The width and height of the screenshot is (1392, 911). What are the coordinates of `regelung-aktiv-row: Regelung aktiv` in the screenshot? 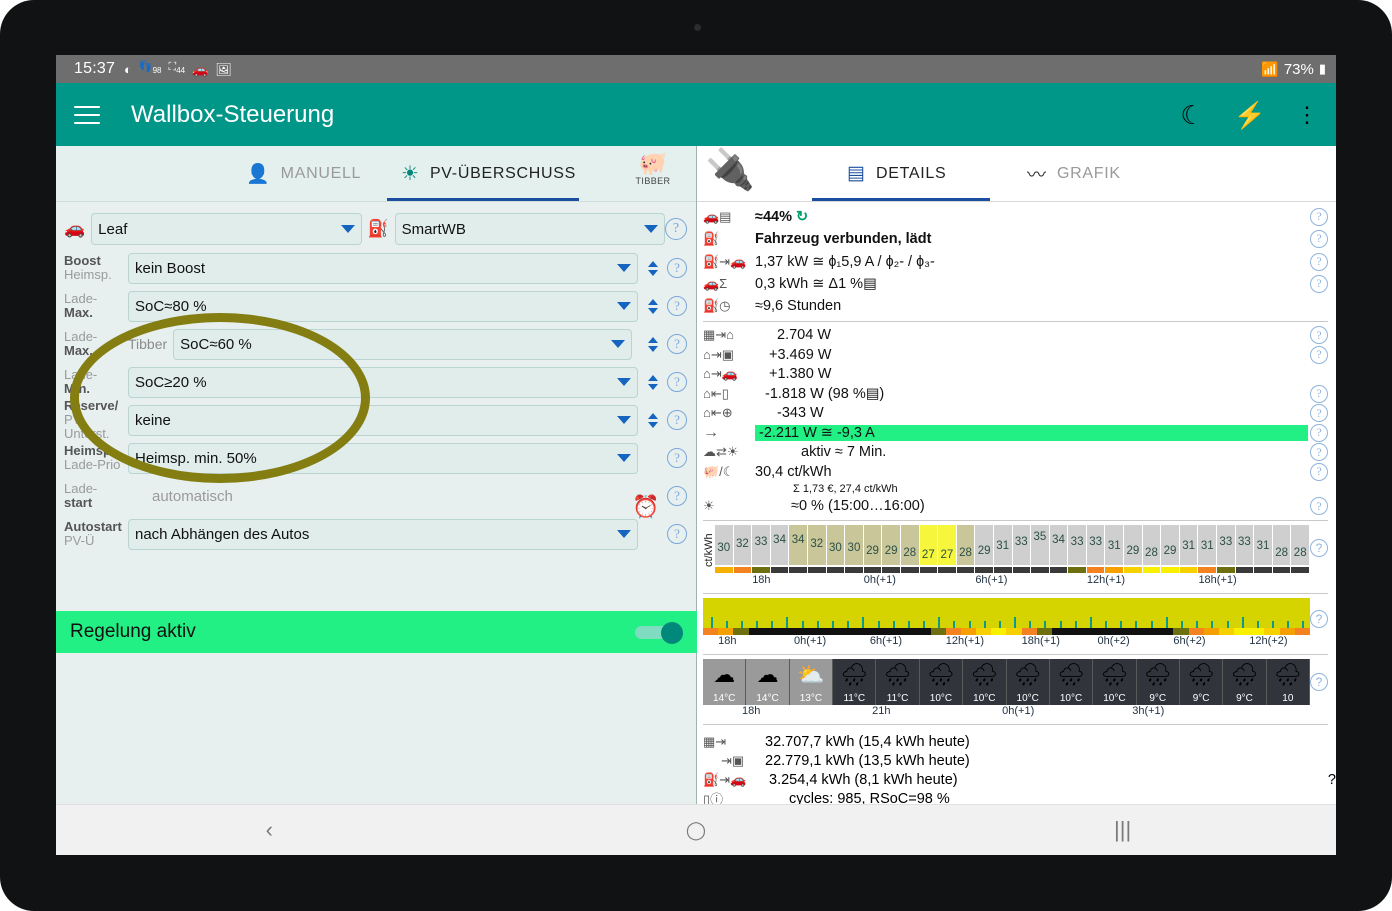 It's located at (376, 632).